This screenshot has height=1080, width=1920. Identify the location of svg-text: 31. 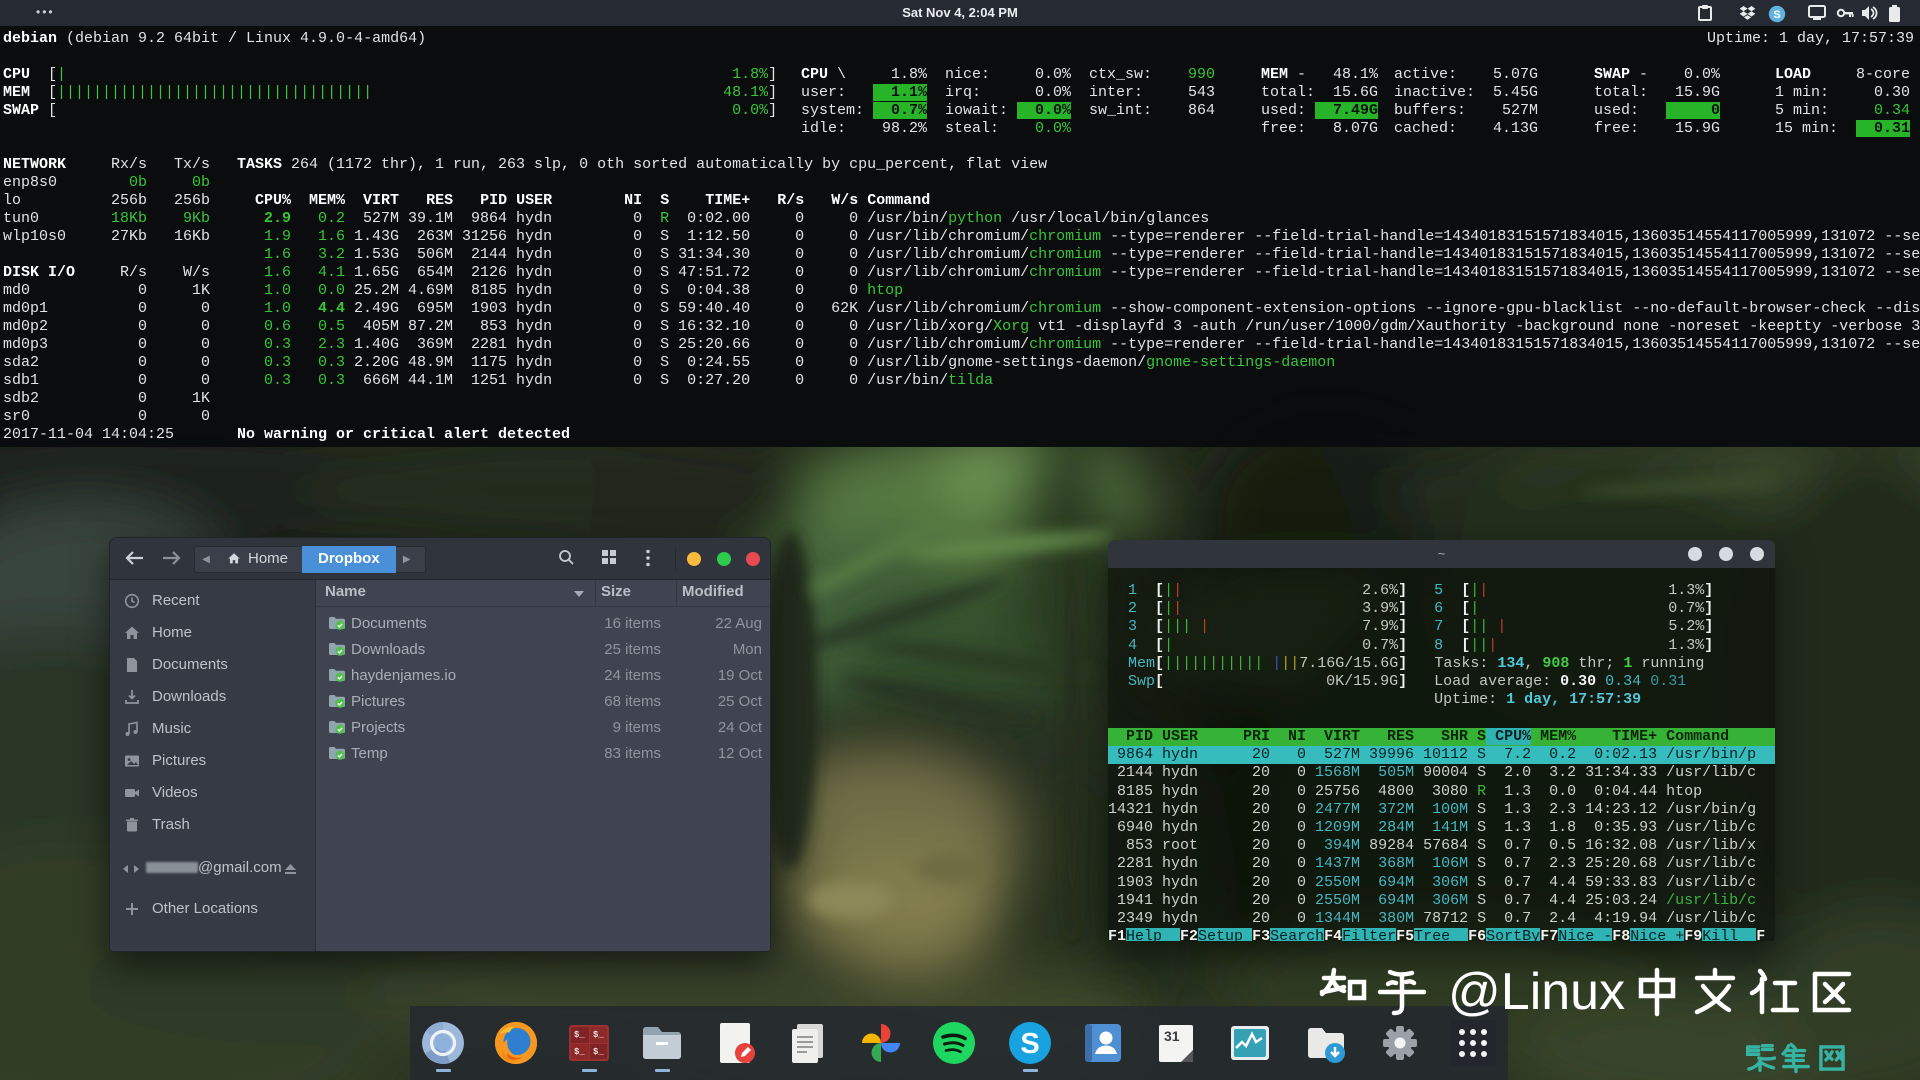
(1172, 1036).